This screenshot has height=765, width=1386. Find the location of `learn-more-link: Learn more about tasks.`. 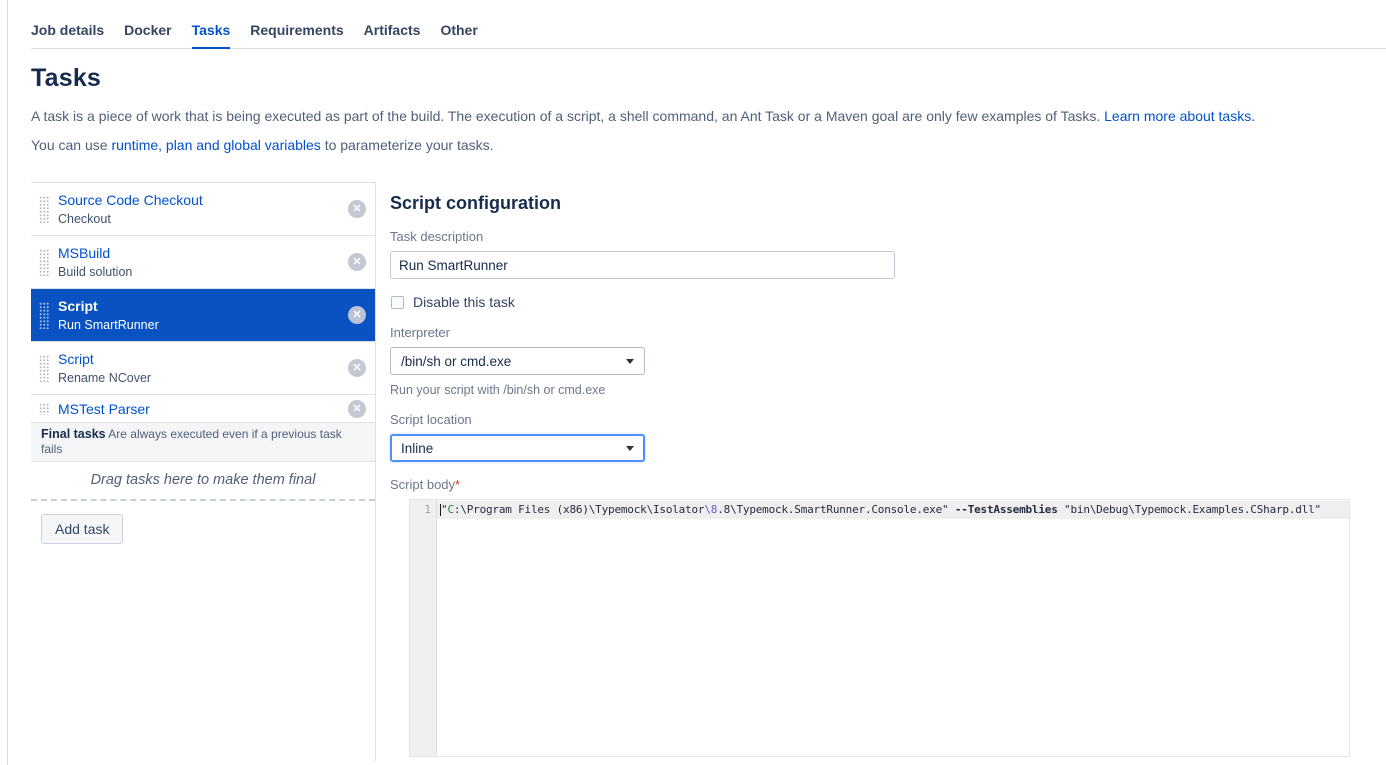

learn-more-link: Learn more about tasks. is located at coordinates (1179, 116).